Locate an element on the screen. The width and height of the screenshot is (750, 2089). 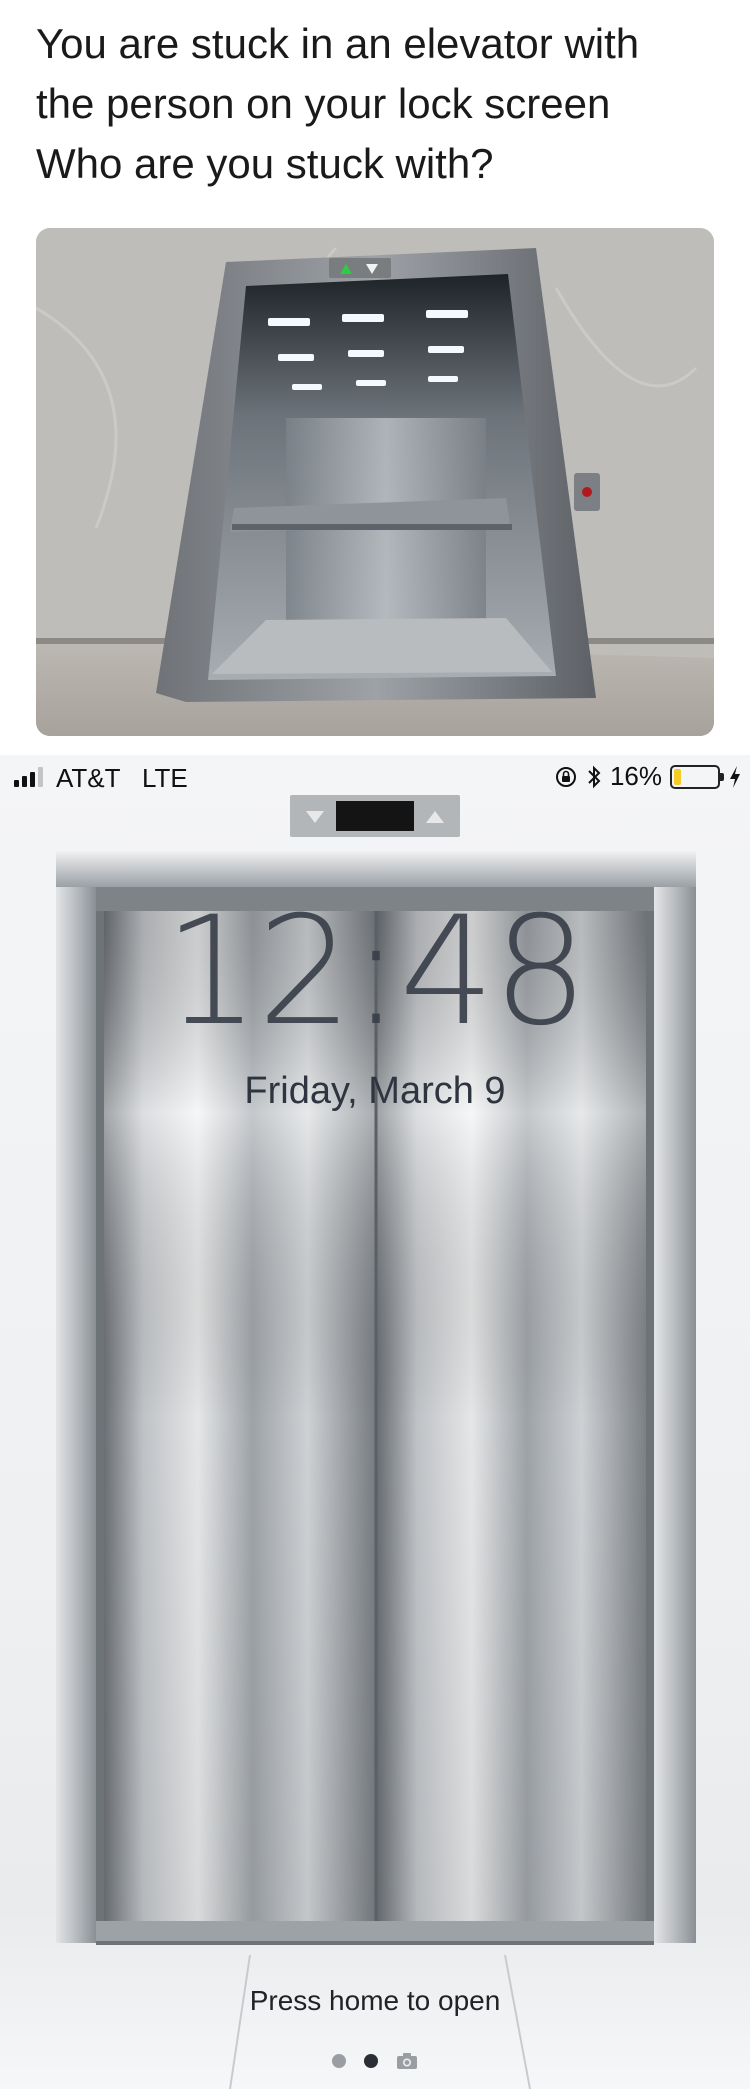
bluetooth-icon is located at coordinates (594, 777).